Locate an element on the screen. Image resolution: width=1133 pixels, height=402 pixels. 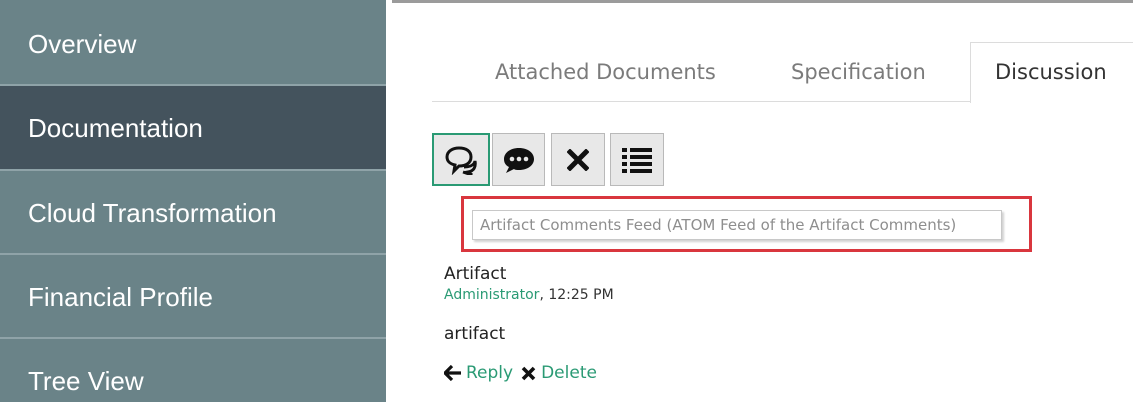
tab-specification: Specification is located at coordinates (858, 72).